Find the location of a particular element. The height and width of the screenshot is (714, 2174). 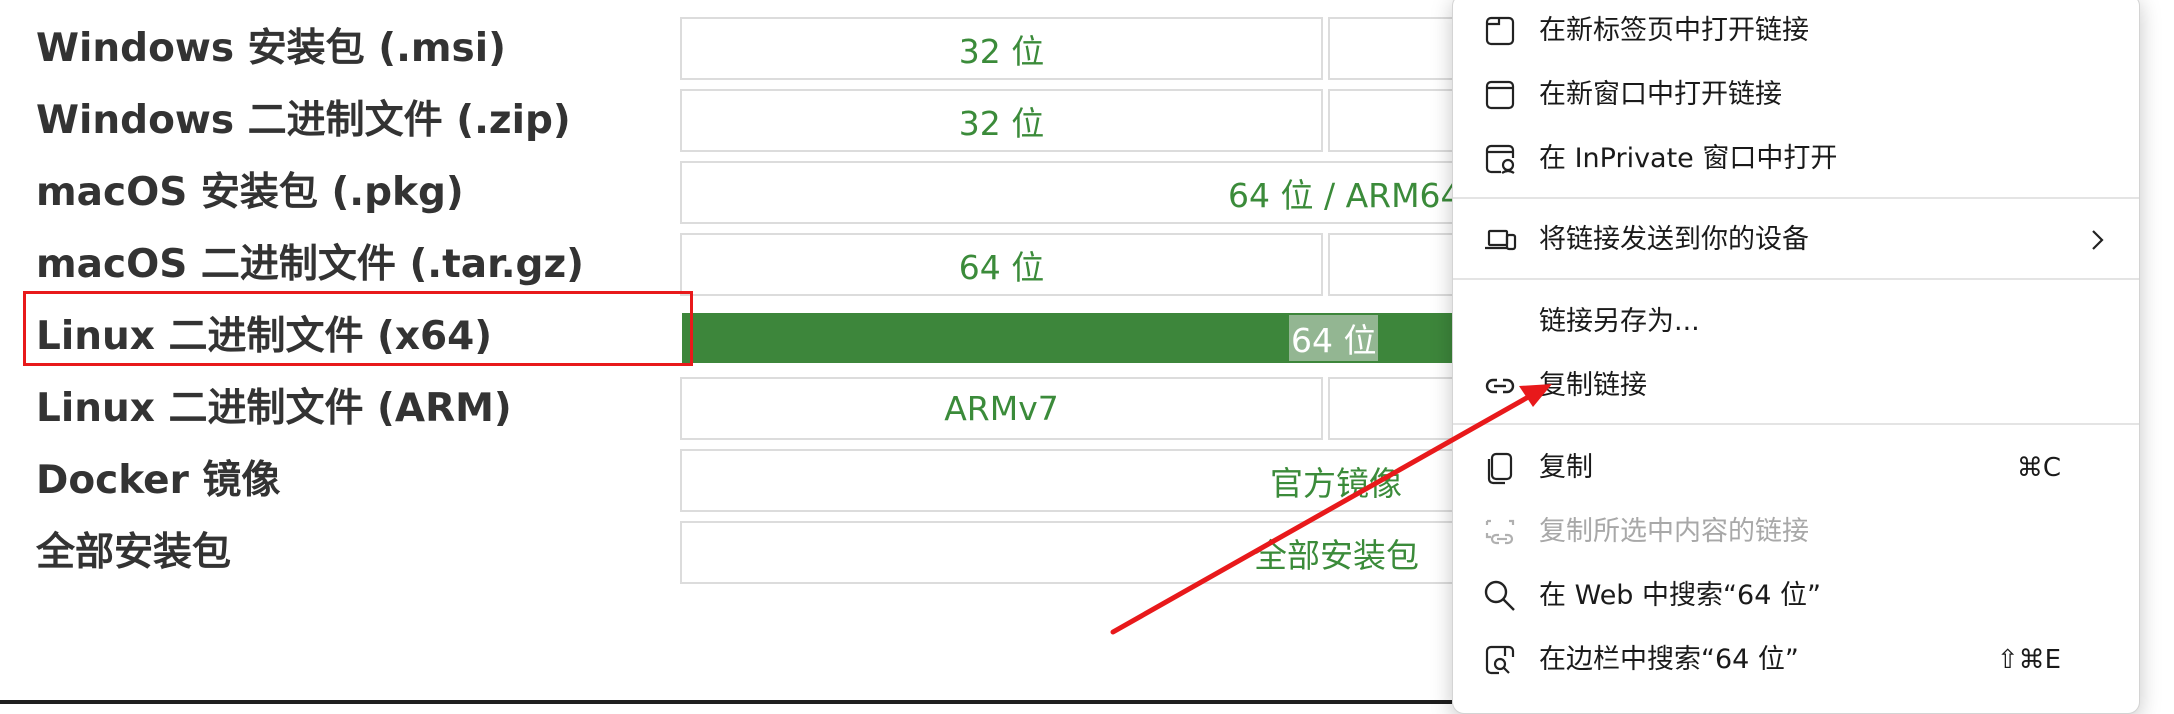

menu-item-label: 复制所选中内容的链接 is located at coordinates (1674, 531).